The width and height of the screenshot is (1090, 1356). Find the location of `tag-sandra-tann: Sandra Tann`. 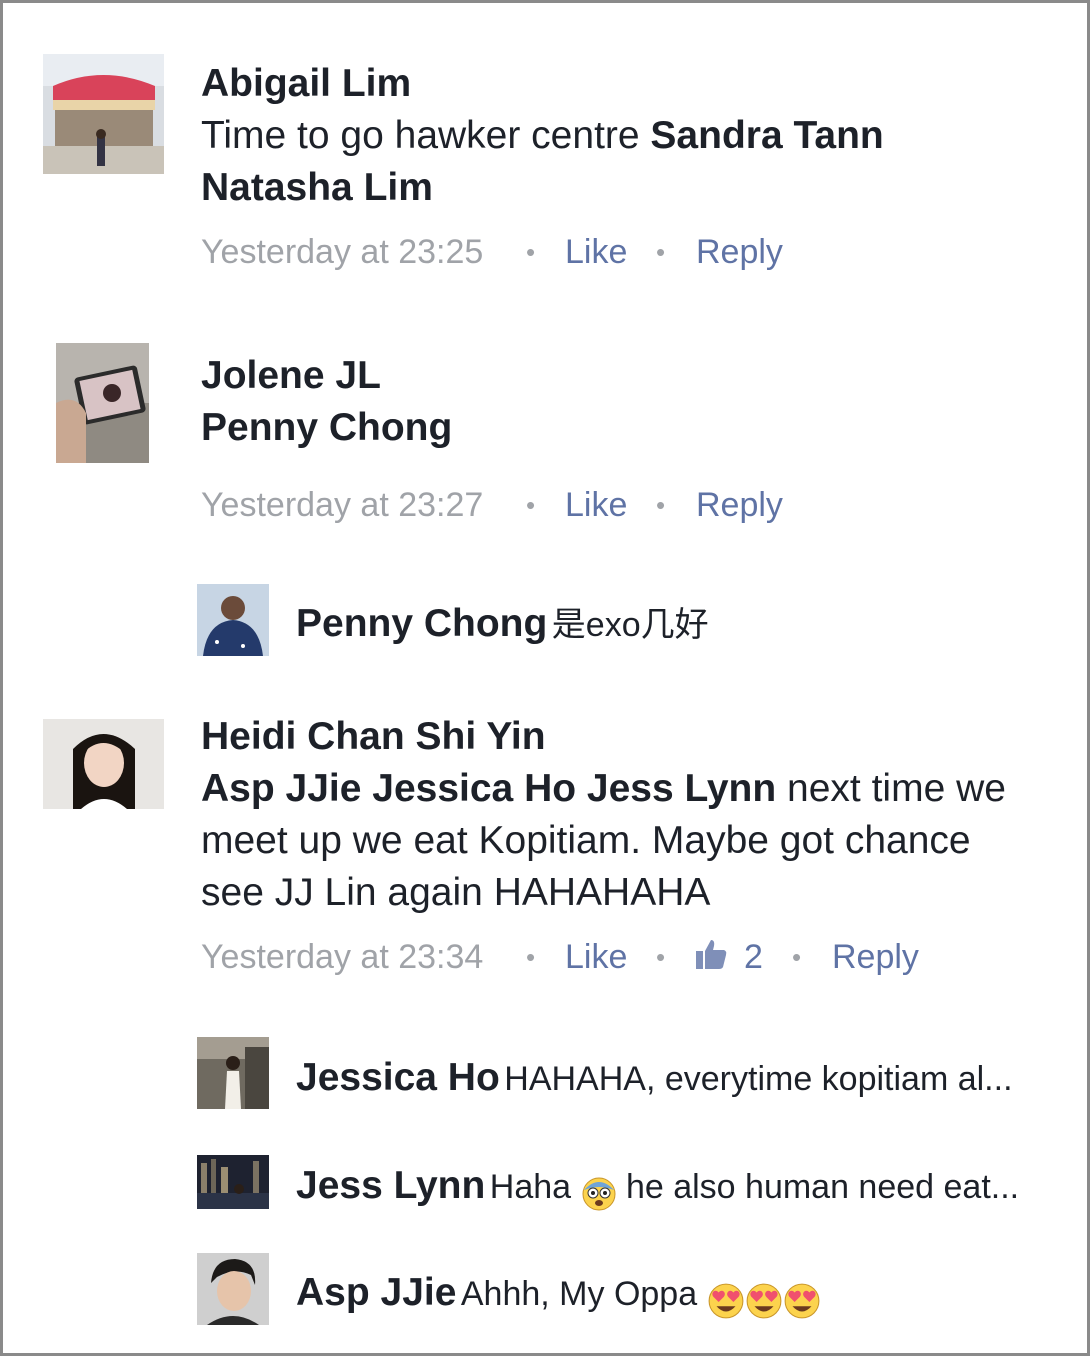

tag-sandra-tann: Sandra Tann is located at coordinates (766, 135).